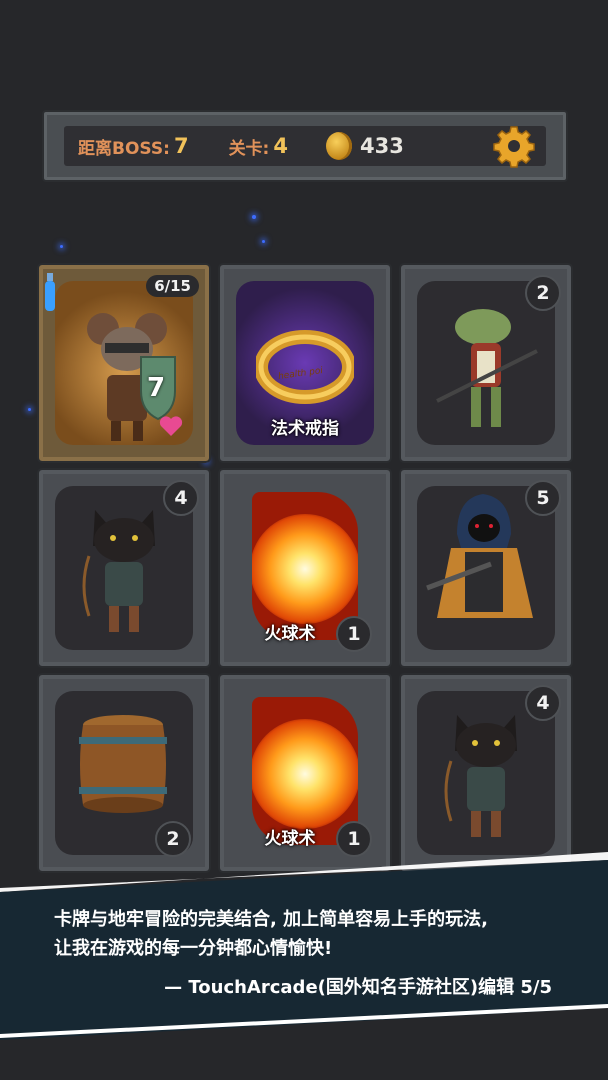 Image resolution: width=608 pixels, height=1080 pixels. Describe the element at coordinates (156, 388) in the screenshot. I see `shield-value: 7` at that location.